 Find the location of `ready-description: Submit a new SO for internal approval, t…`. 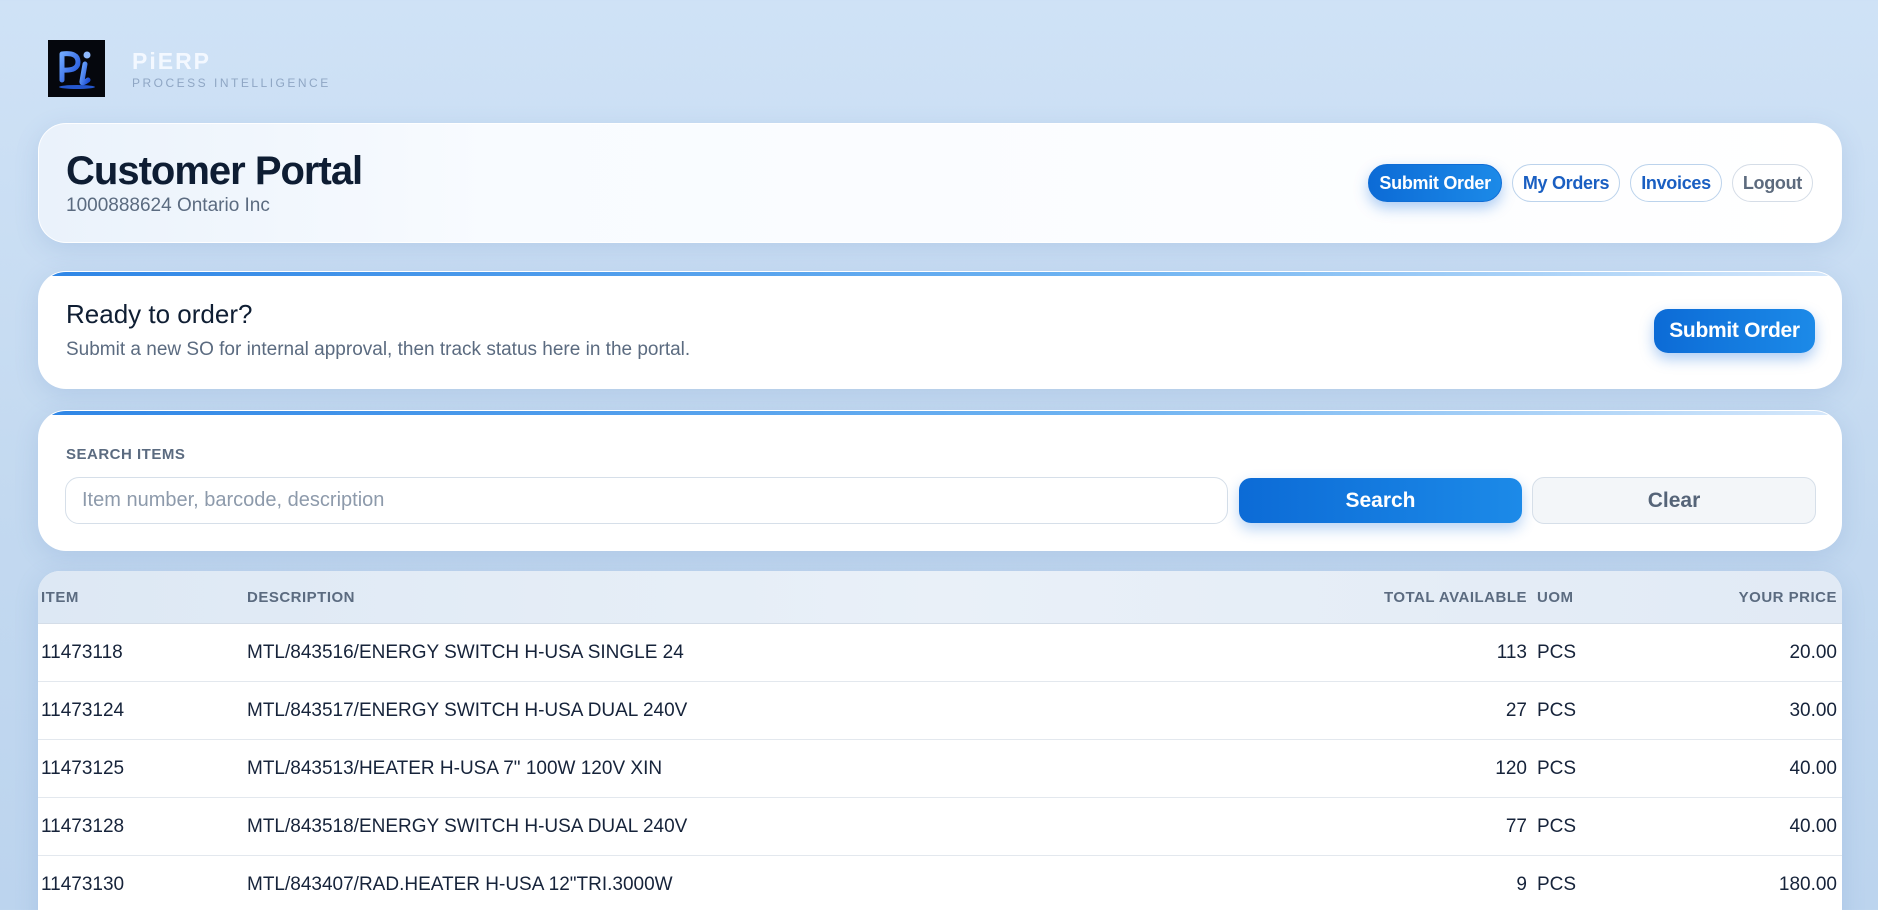

ready-description: Submit a new SO for internal approval, t… is located at coordinates (378, 349).